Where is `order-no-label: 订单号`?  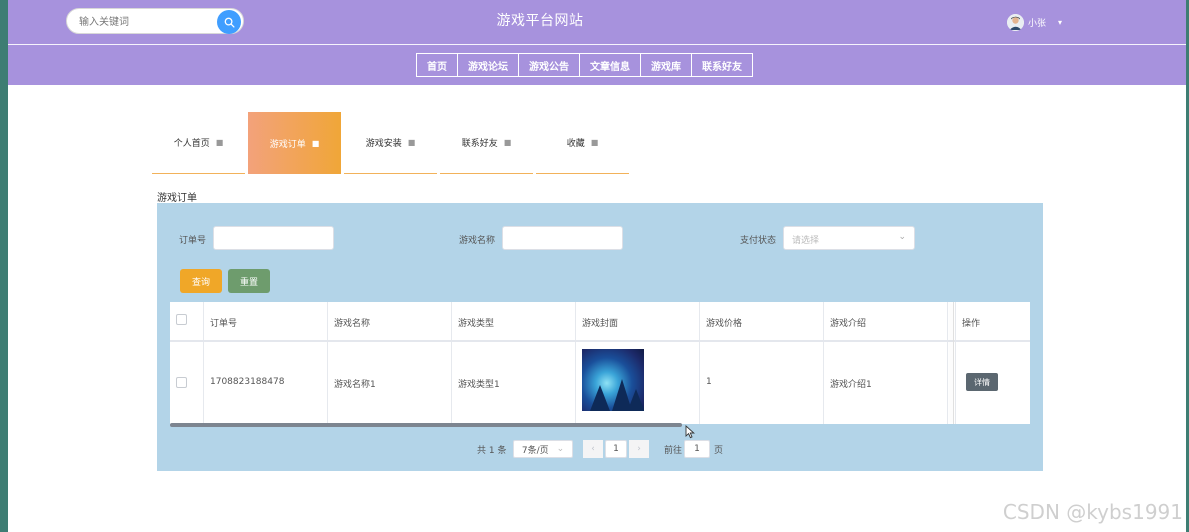
order-no-label: 订单号 is located at coordinates (193, 241).